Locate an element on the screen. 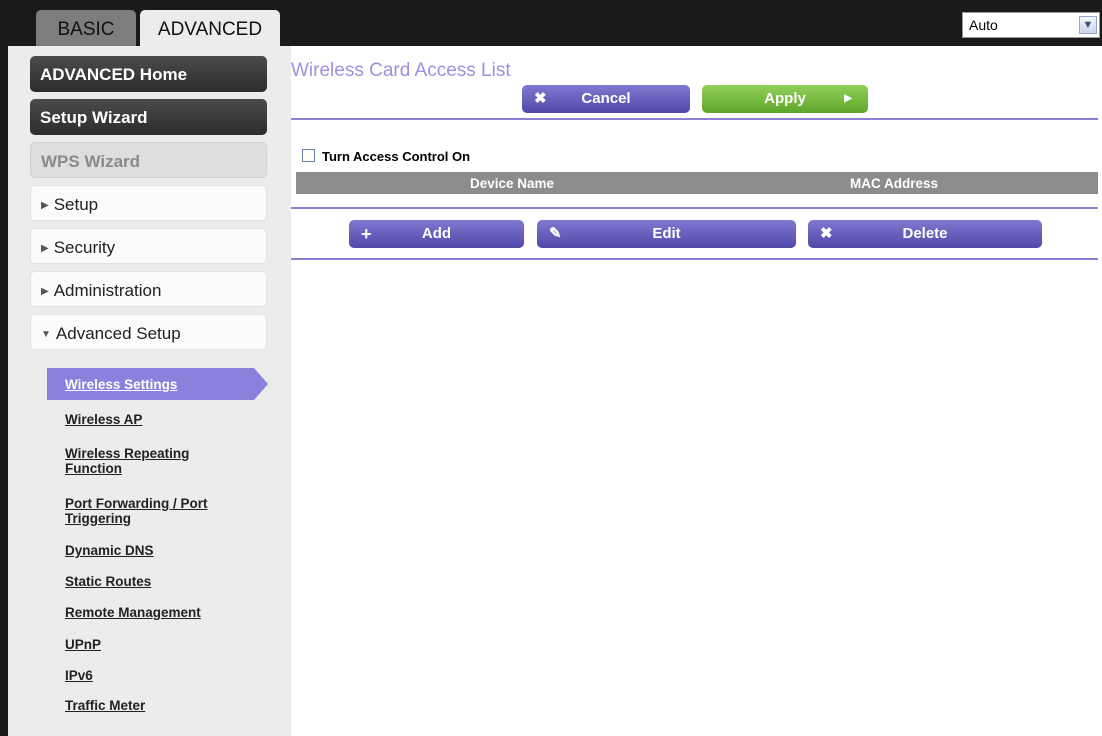 Image resolution: width=1102 pixels, height=736 pixels. sidebar-link-wireless-settings: Wireless Settings is located at coordinates (157, 384).